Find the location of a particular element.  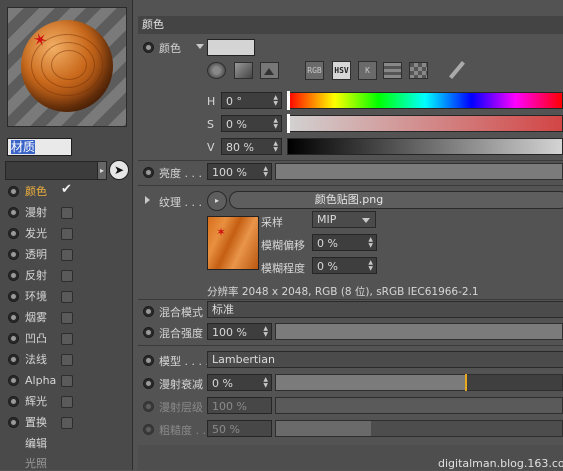

h-field: 0 ° ▲ ▼ is located at coordinates (251, 100).